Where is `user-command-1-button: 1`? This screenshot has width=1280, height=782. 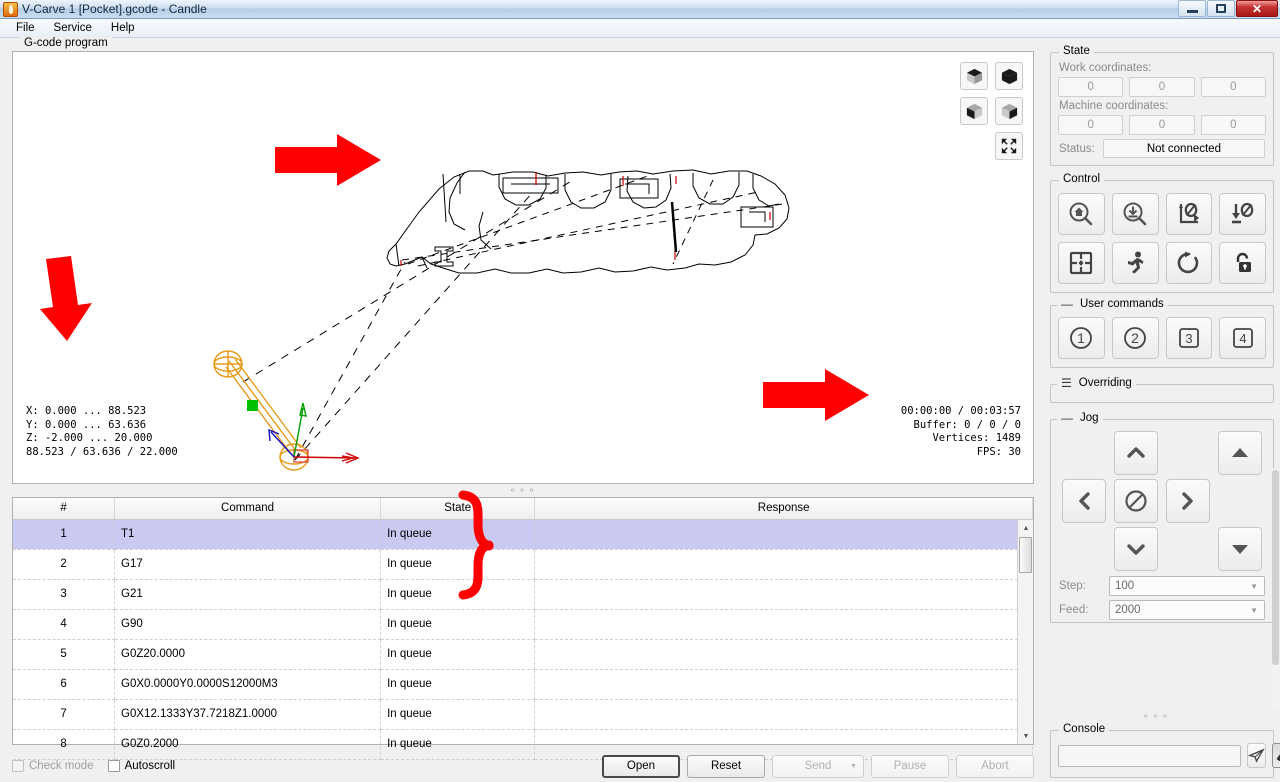 user-command-1-button: 1 is located at coordinates (1081, 338).